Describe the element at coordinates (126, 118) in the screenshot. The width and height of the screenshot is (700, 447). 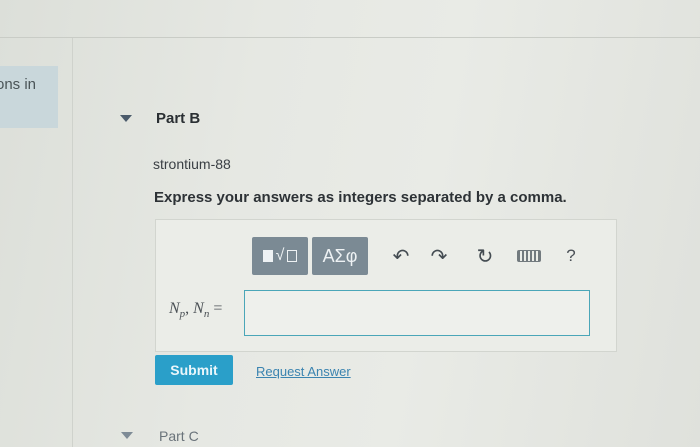
I see `part-b-collapse-icon` at that location.